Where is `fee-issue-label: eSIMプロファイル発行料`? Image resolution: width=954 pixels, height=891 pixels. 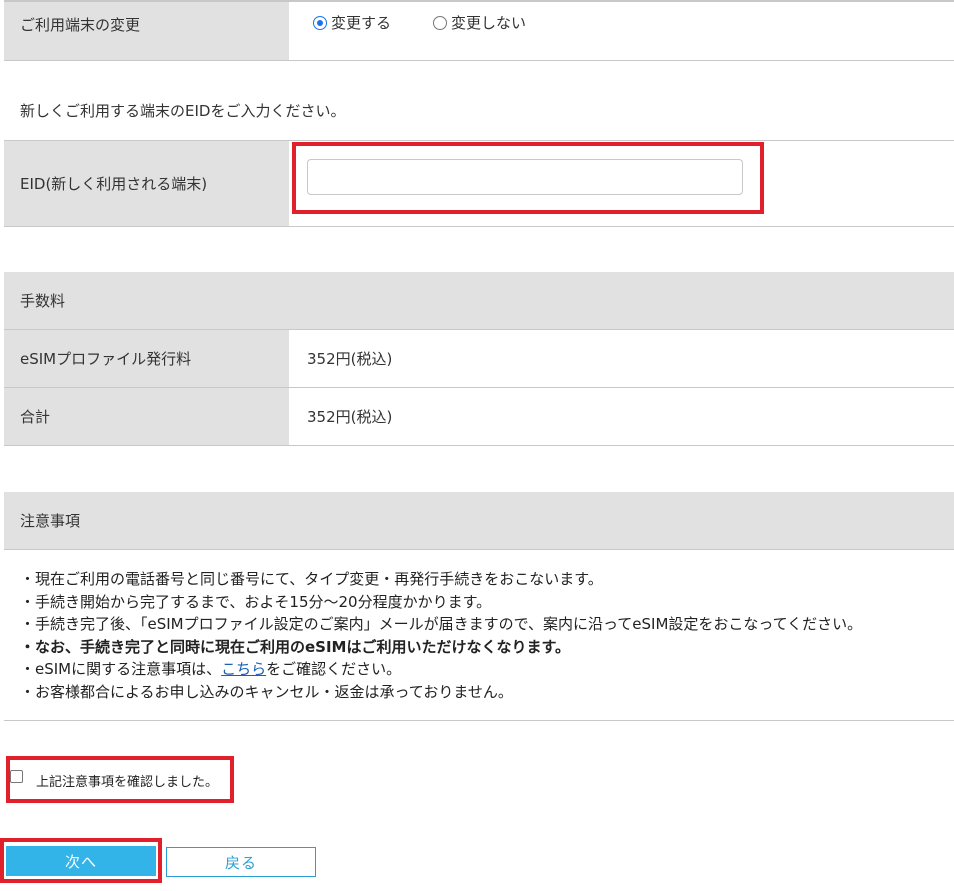 fee-issue-label: eSIMプロファイル発行料 is located at coordinates (146, 358).